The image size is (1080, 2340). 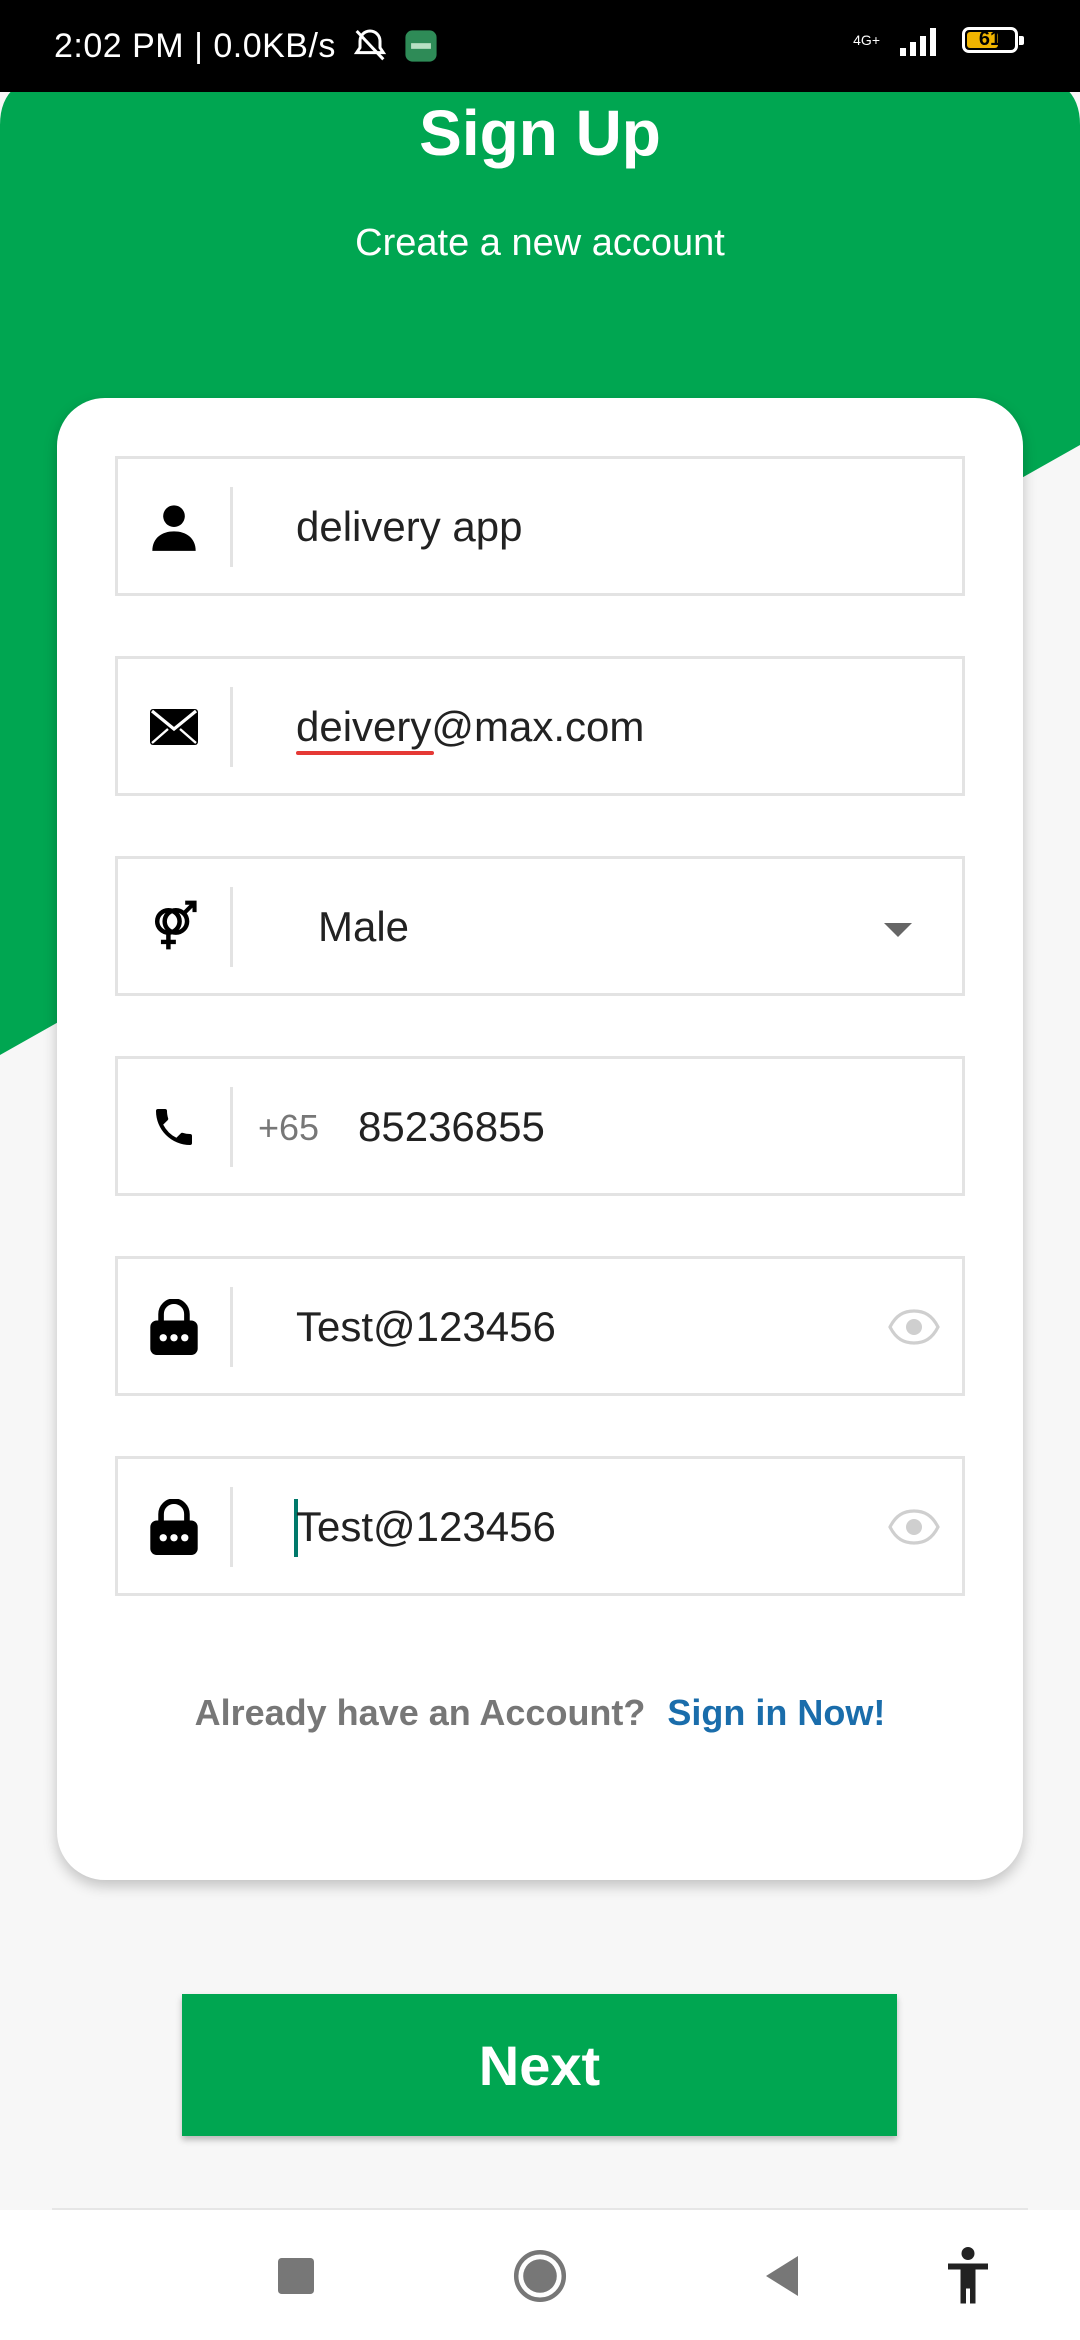 What do you see at coordinates (540, 526) in the screenshot?
I see `name-field: delivery app` at bounding box center [540, 526].